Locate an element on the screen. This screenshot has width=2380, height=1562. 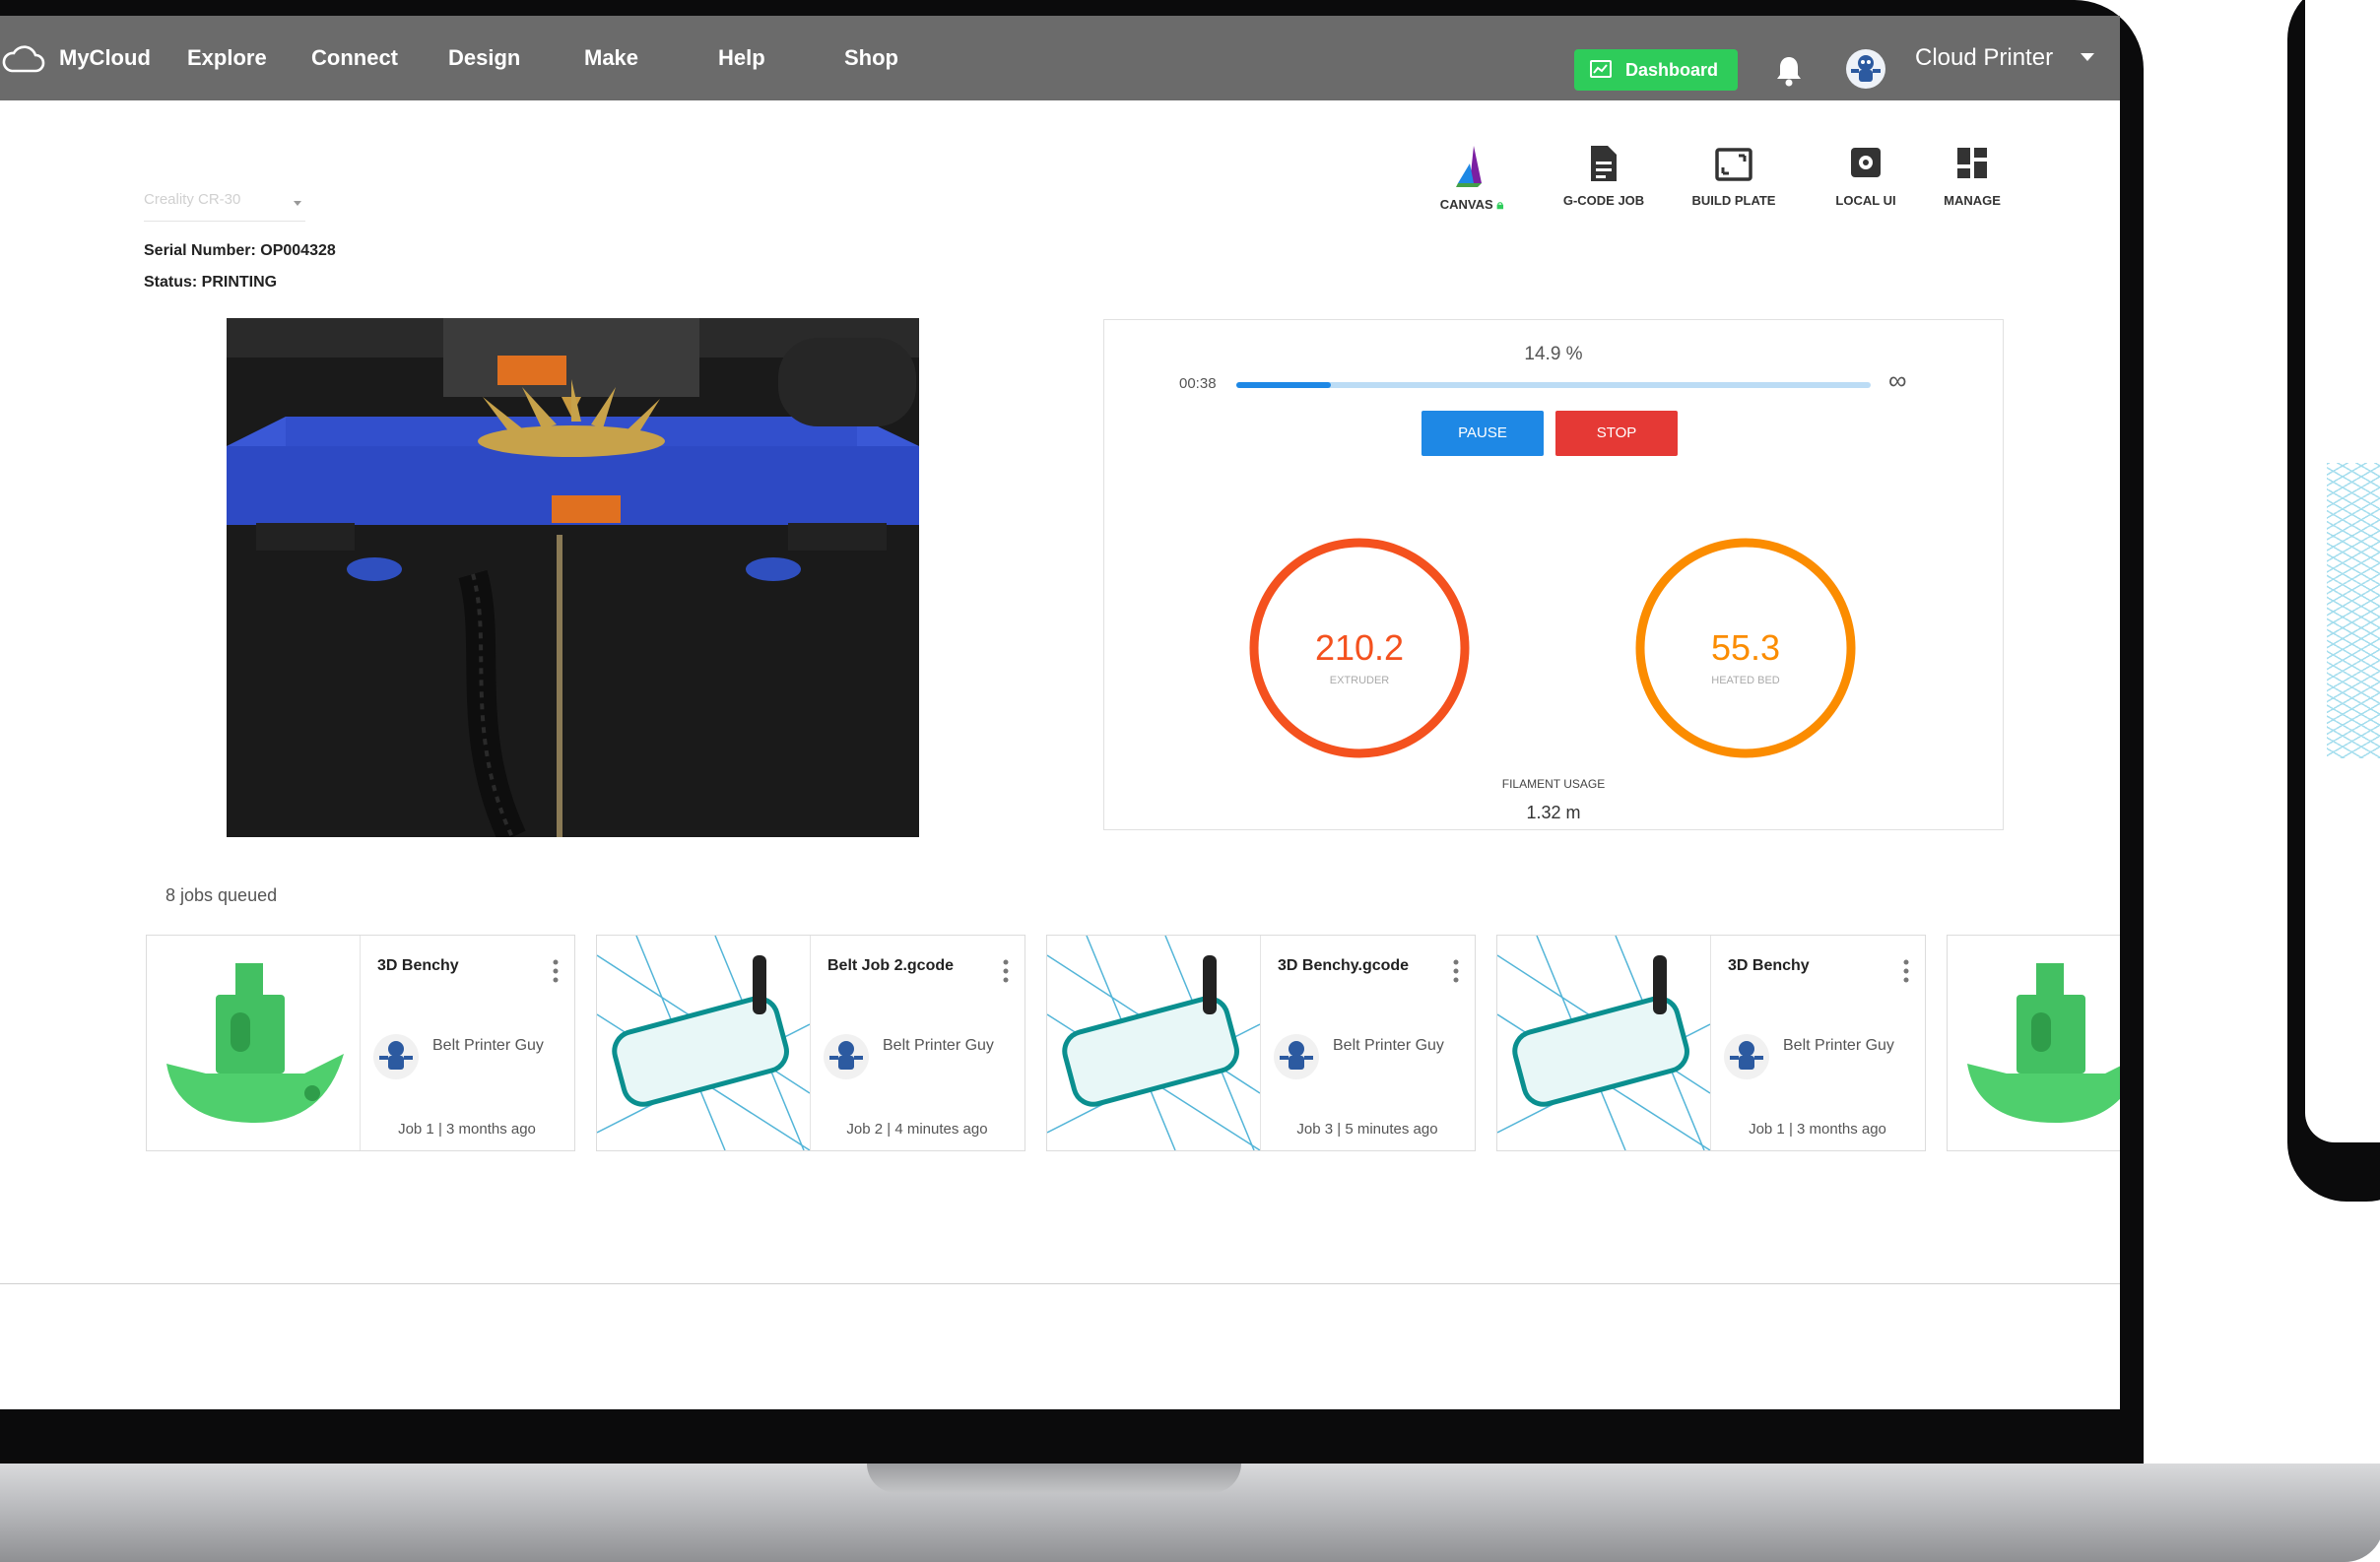
serial-number: Serial Number: OP004328 is located at coordinates (240, 250).